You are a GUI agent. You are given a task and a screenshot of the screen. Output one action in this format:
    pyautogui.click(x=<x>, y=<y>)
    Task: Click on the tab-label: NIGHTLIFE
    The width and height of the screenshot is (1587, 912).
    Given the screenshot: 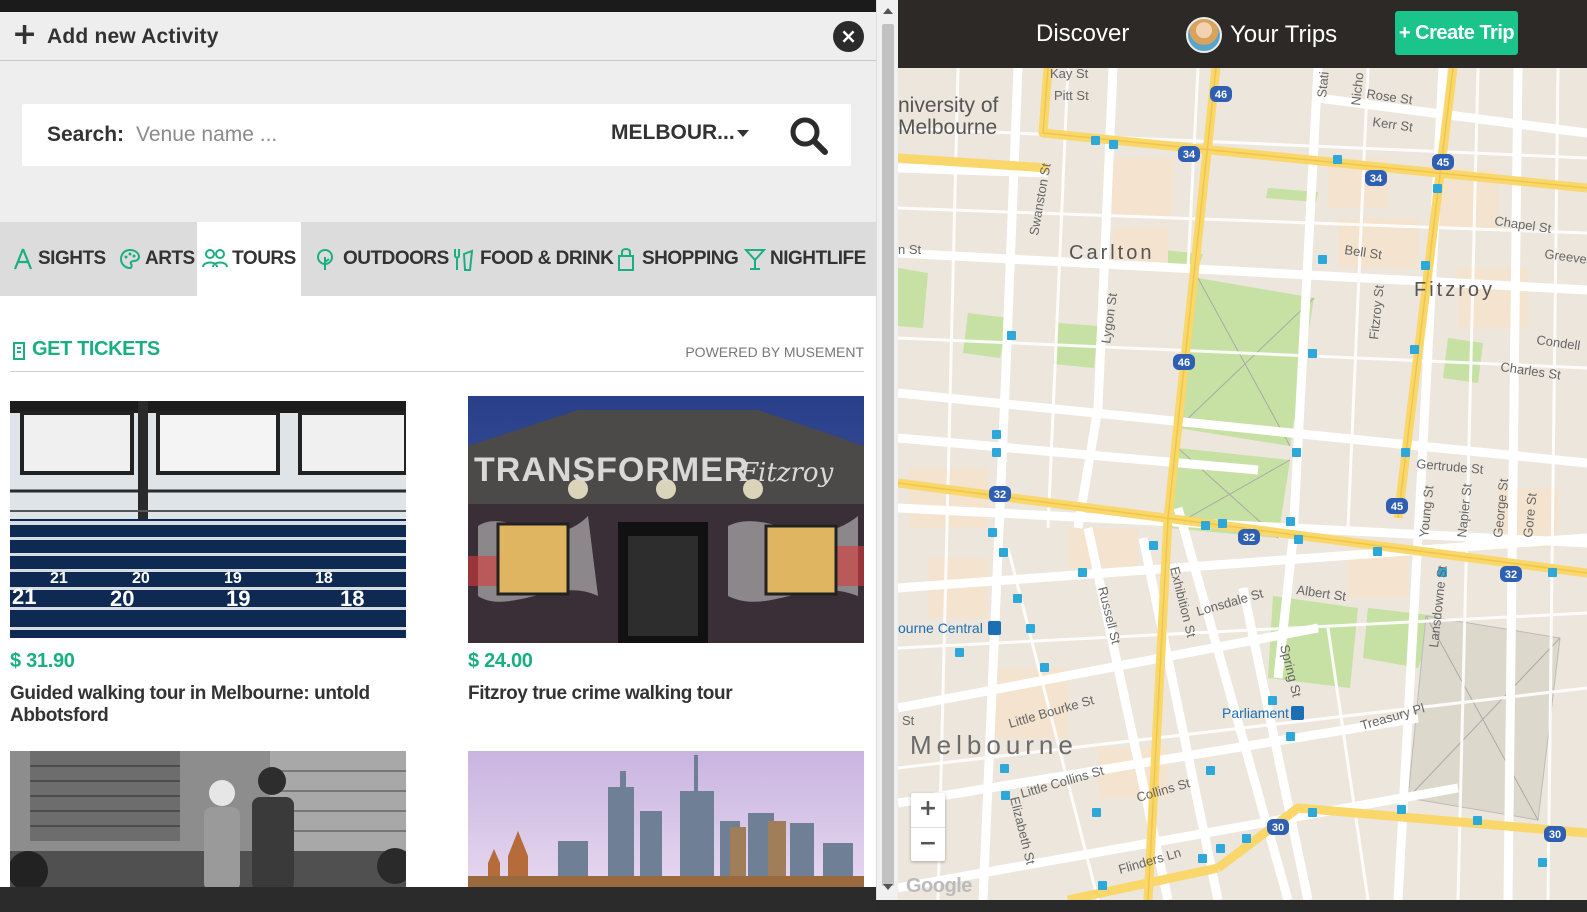 What is the action you would take?
    pyautogui.click(x=818, y=258)
    